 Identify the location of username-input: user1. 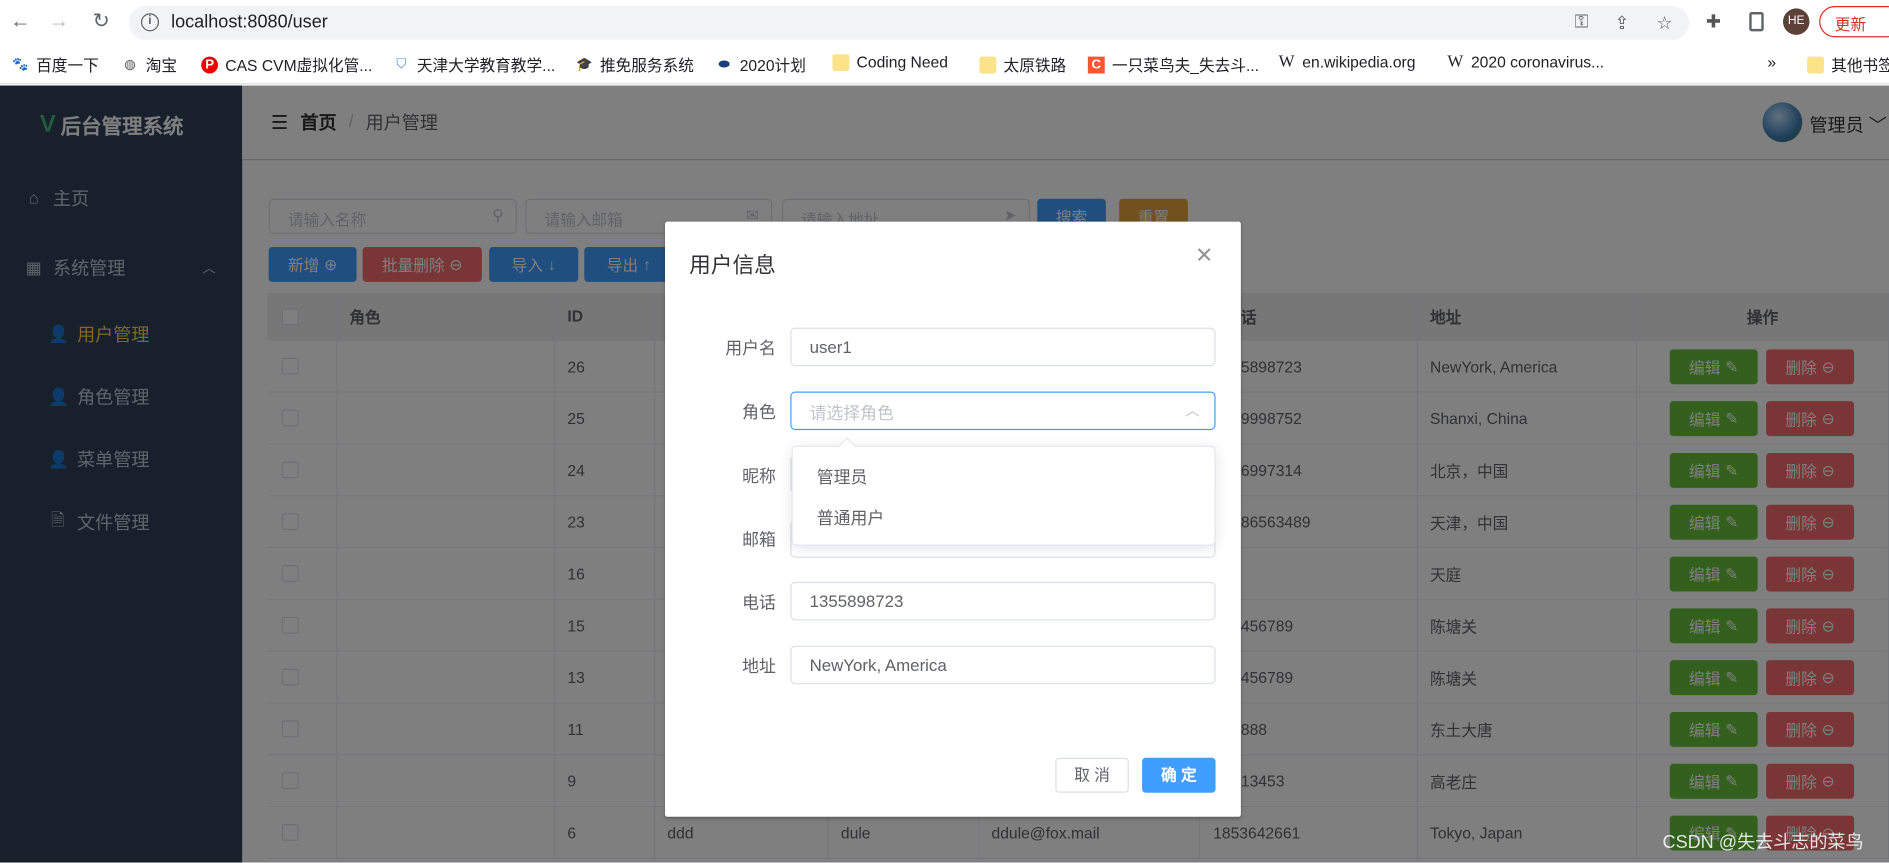
(1003, 347).